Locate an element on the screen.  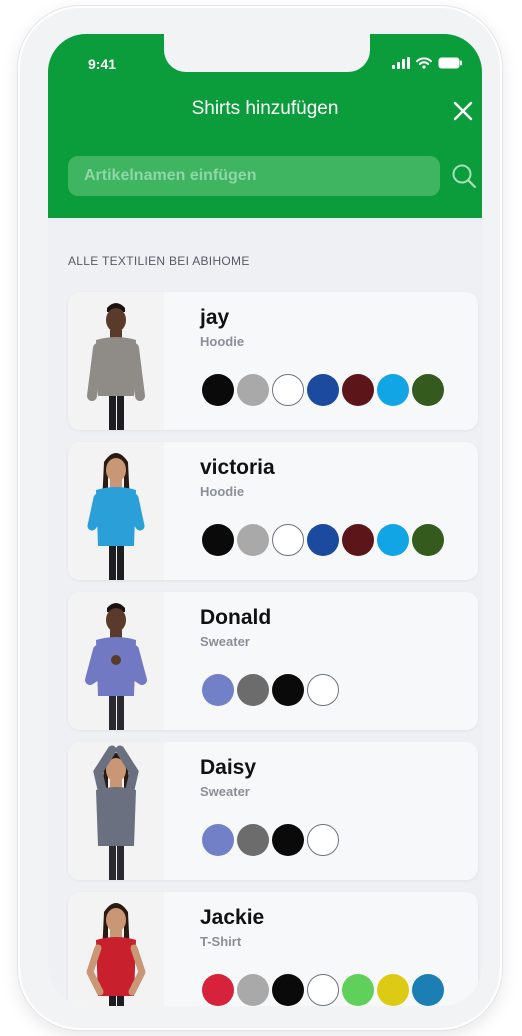
battery-icon is located at coordinates (450, 63).